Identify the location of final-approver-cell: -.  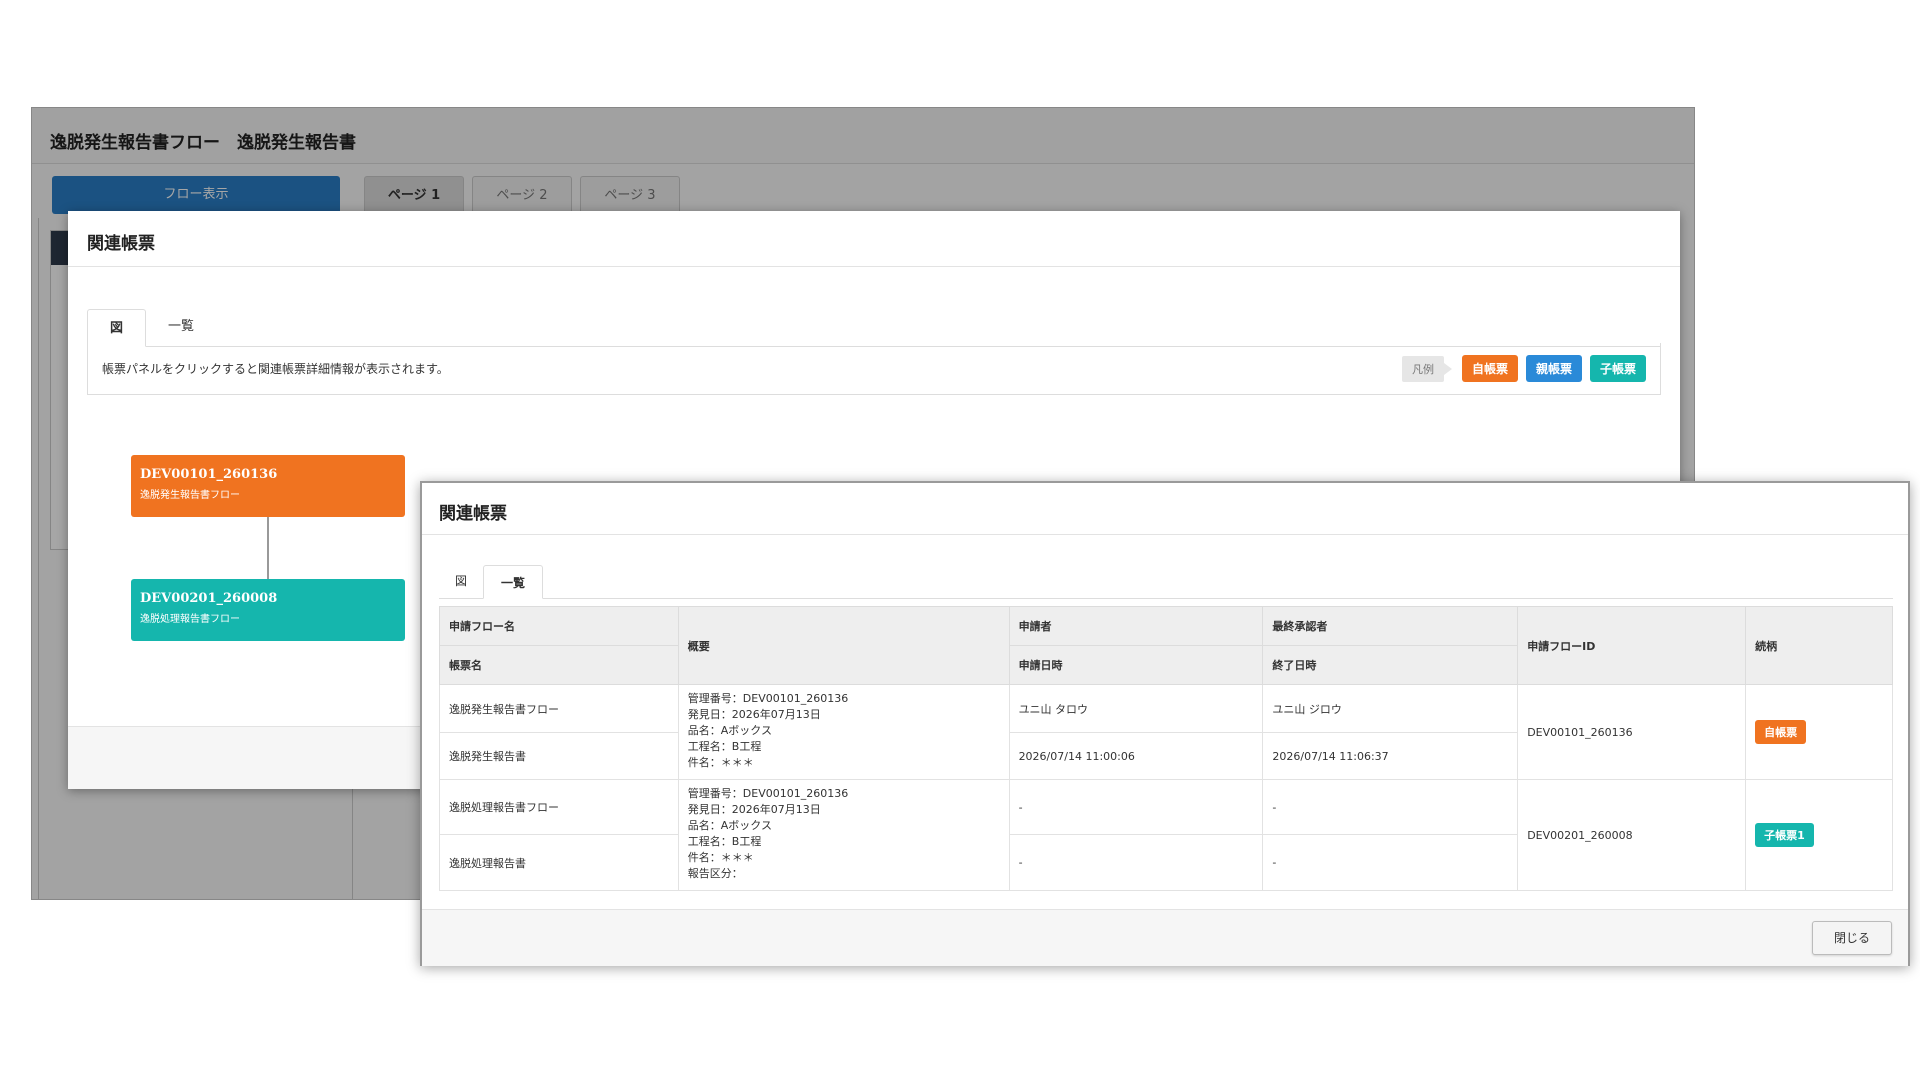
(1390, 807).